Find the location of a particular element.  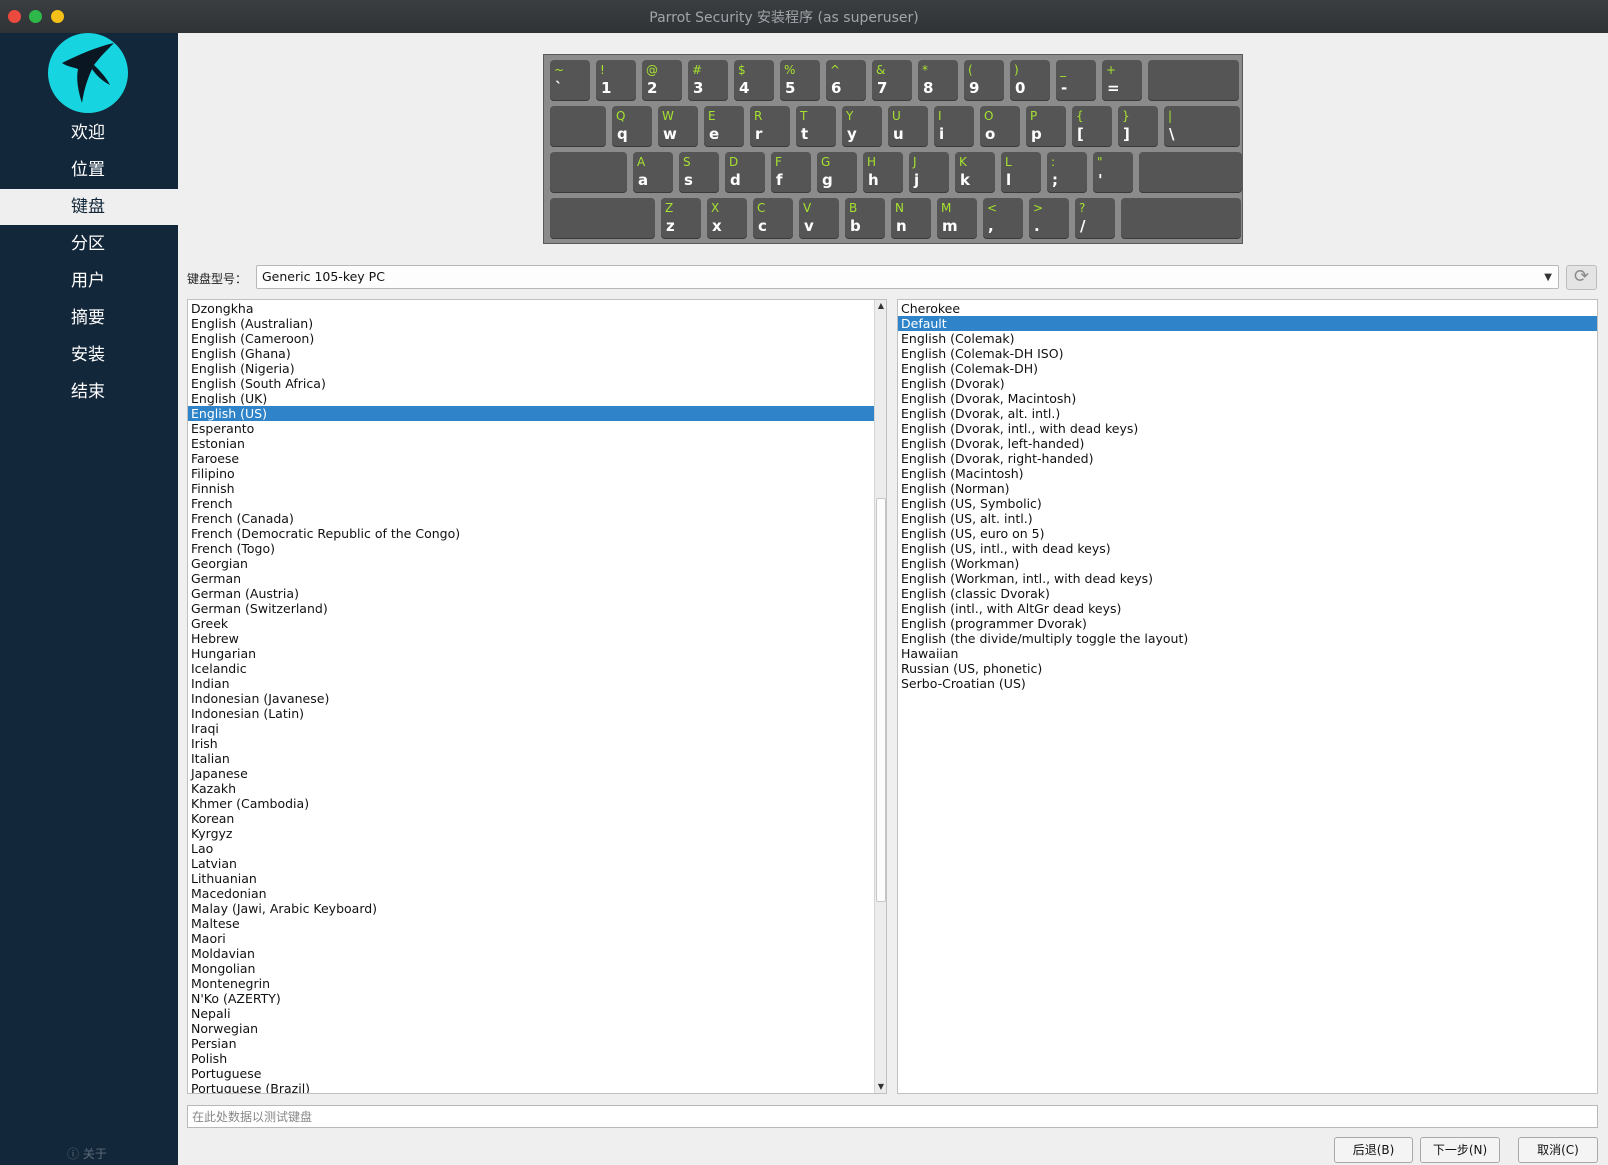

layout-list-item: Maltese is located at coordinates (531, 923).